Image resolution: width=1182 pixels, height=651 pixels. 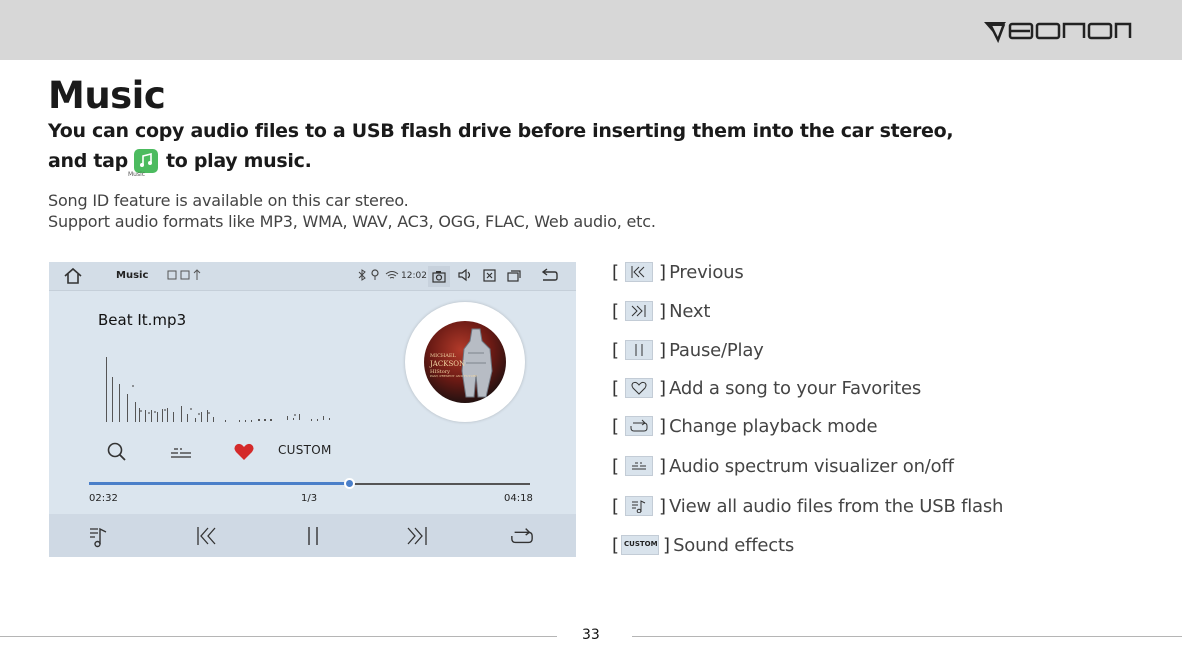 What do you see at coordinates (795, 388) in the screenshot?
I see `legend-label: Add a song to your Favorites` at bounding box center [795, 388].